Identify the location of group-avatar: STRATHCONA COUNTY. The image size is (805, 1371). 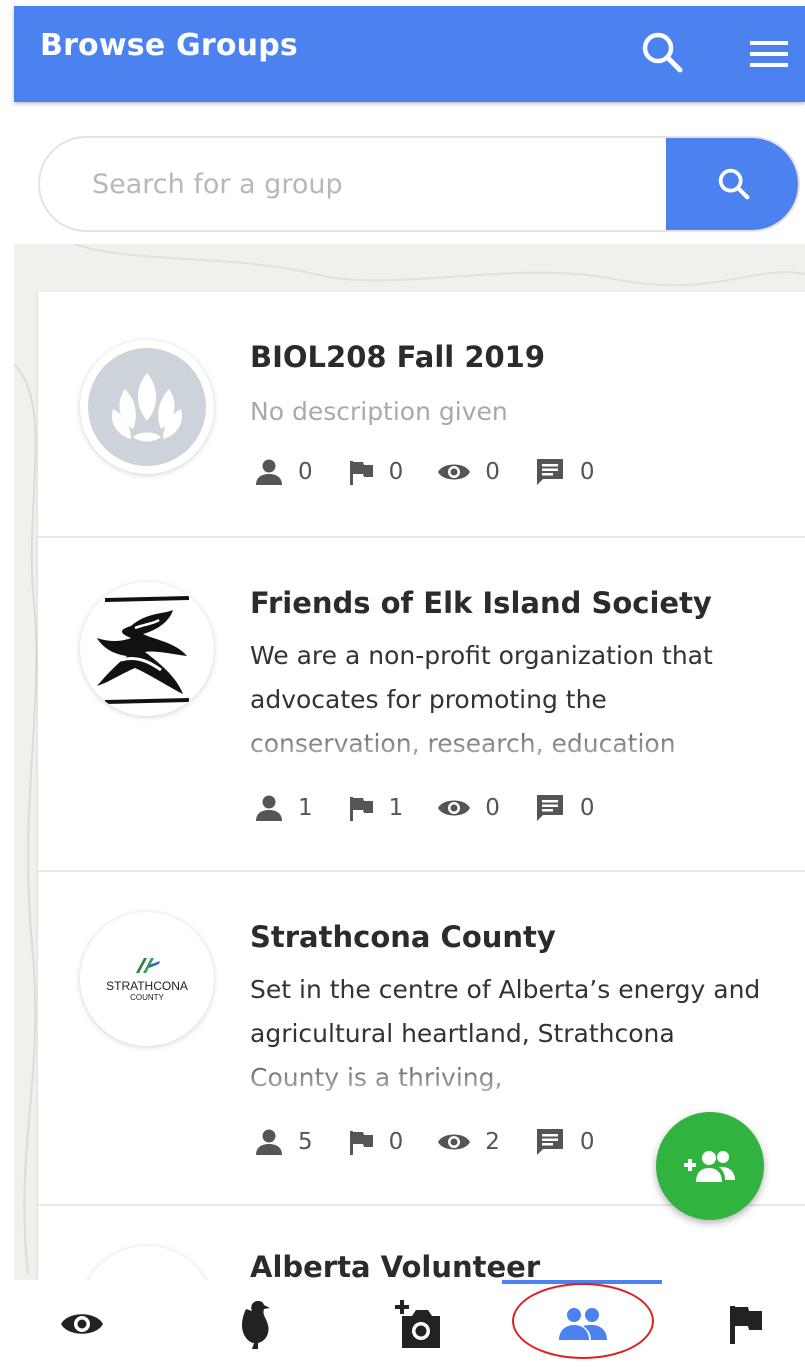
(147, 979).